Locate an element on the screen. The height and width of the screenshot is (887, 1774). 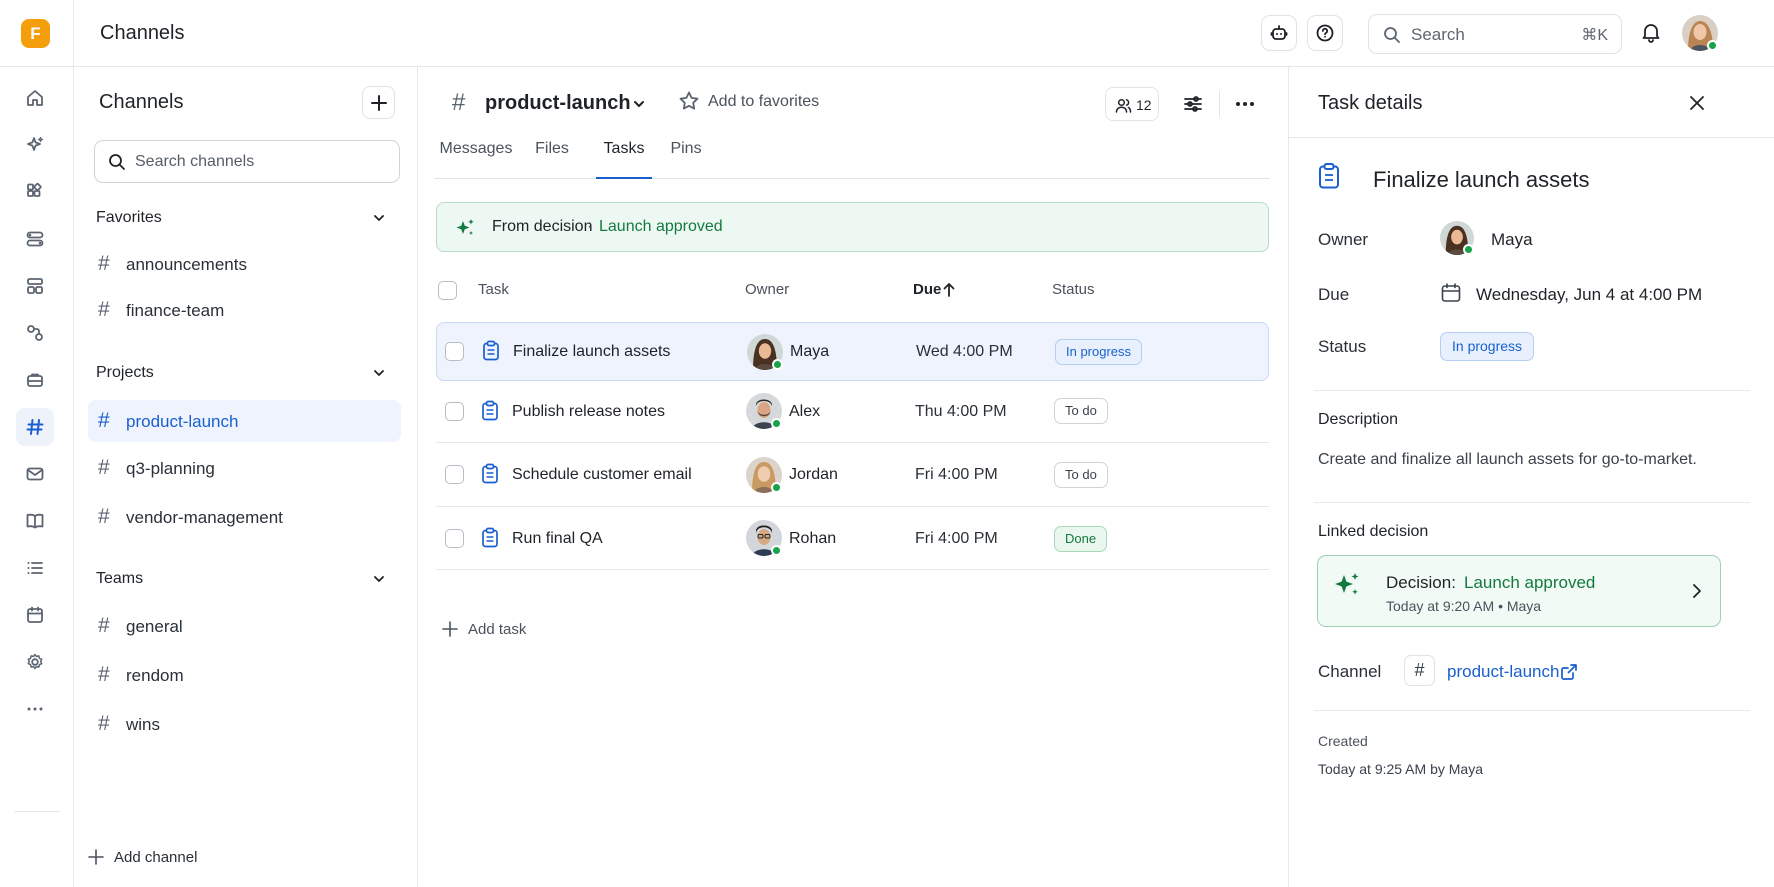
table-row: Run final QA Rohan Fri 4:00 PM Done is located at coordinates (852, 538).